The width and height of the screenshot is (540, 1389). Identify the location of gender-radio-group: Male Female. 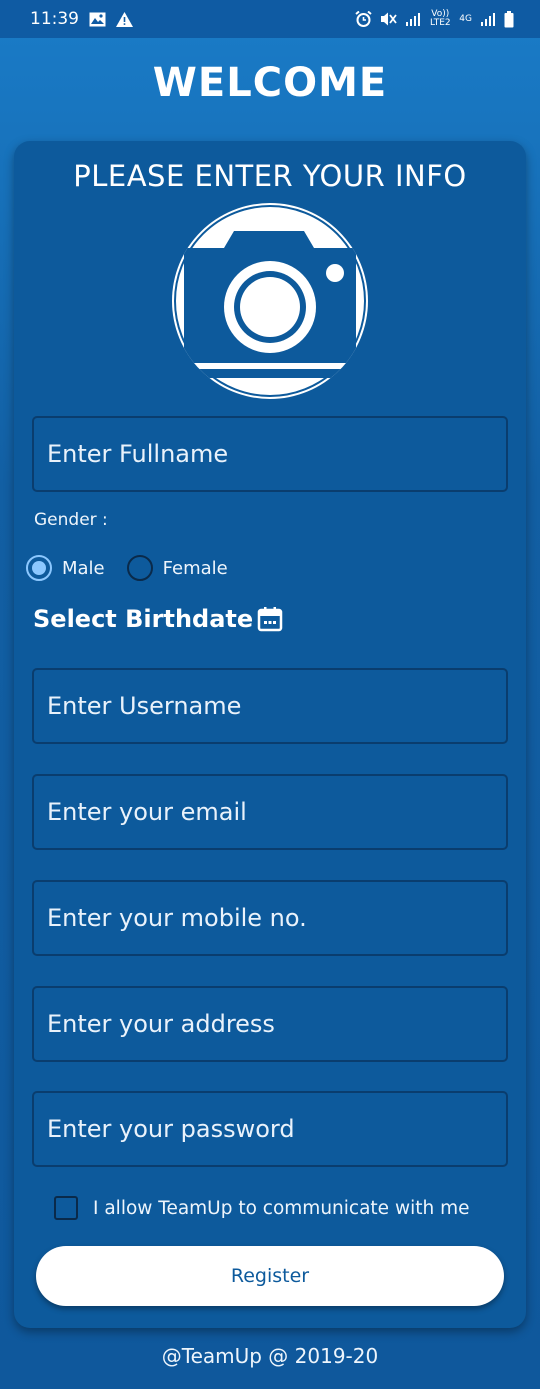
(138, 568).